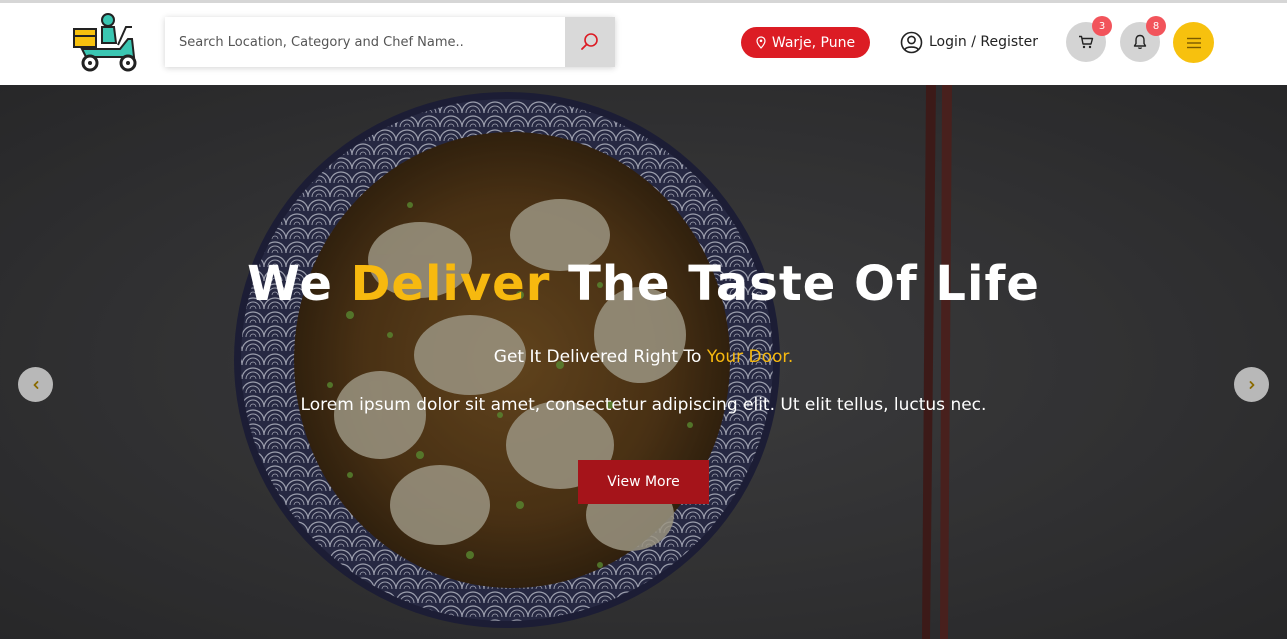 The height and width of the screenshot is (639, 1287). What do you see at coordinates (365, 42) in the screenshot?
I see `search-input` at bounding box center [365, 42].